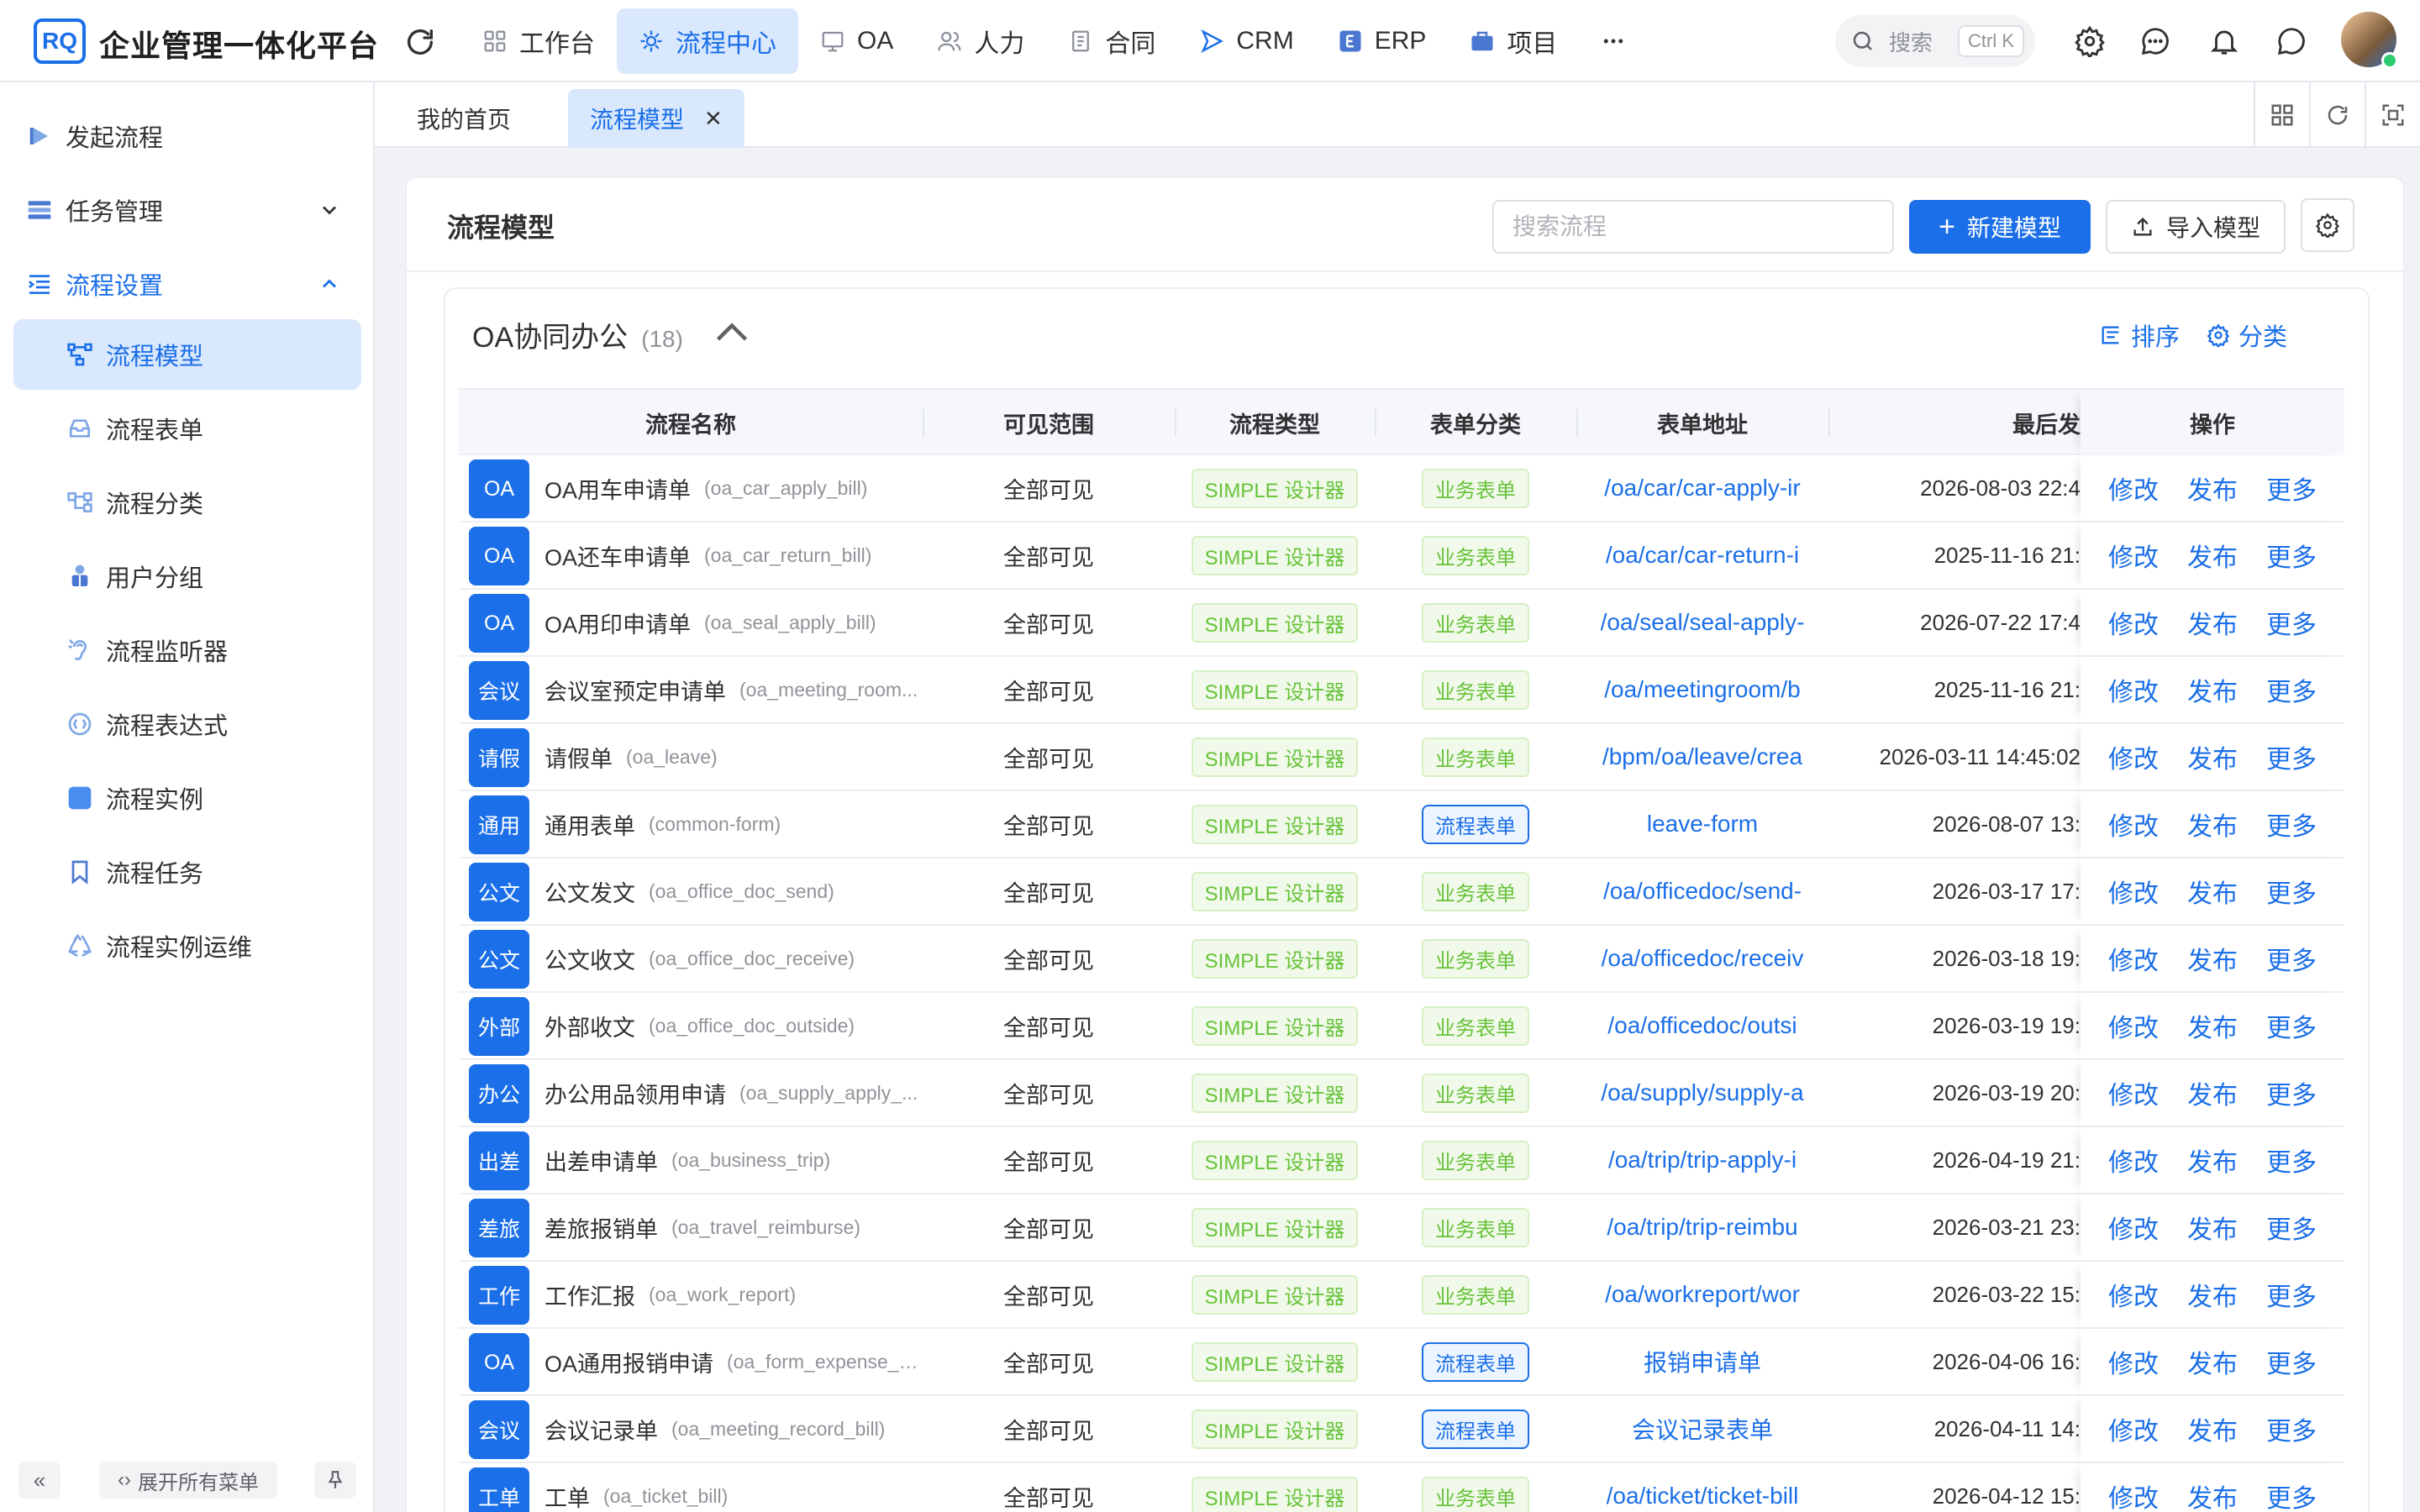 The image size is (2420, 1512). Describe the element at coordinates (187, 724) in the screenshot. I see `sidebar-item-process-expression: 流程表达式` at that location.